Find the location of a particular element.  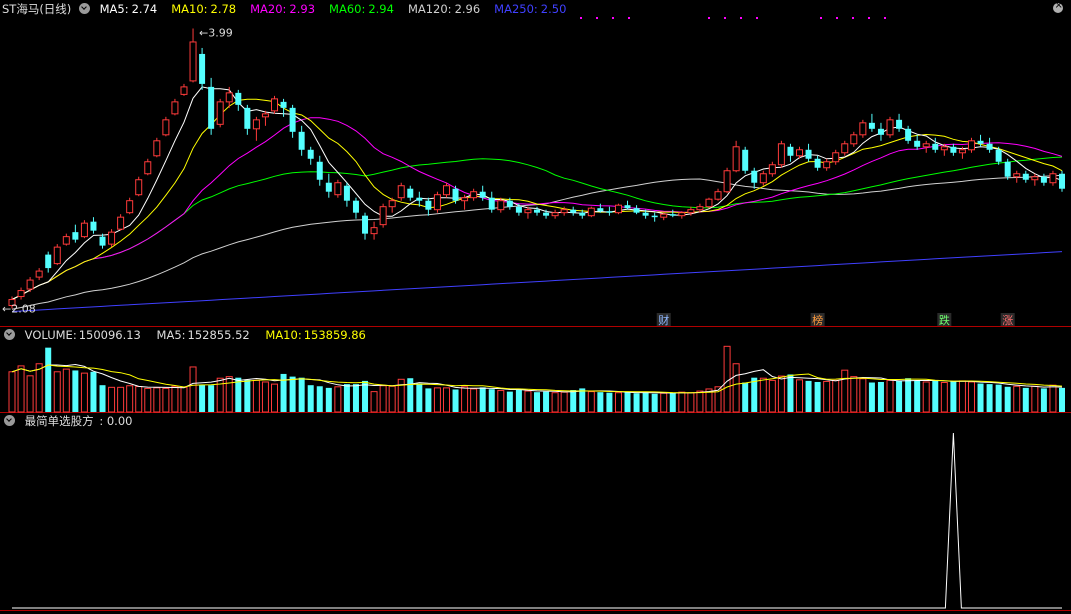

stock-title: ST海马(日线) is located at coordinates (37, 9).